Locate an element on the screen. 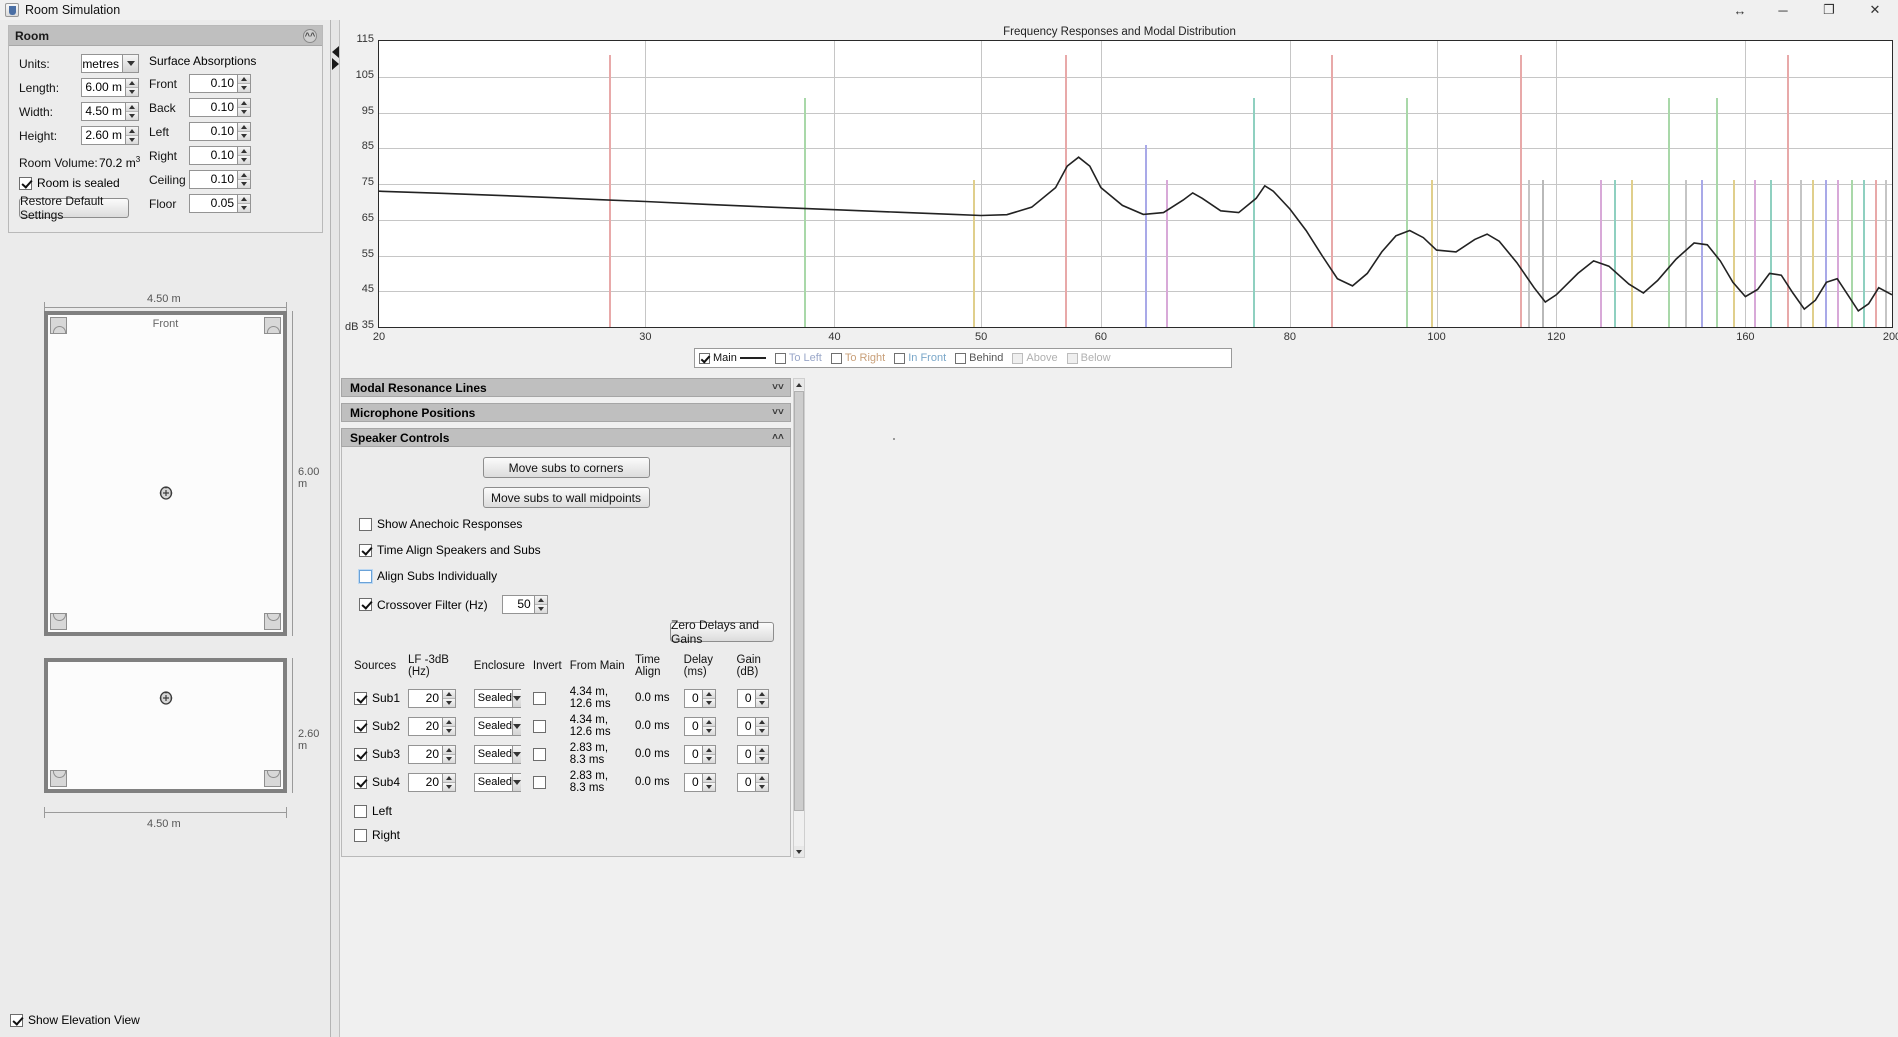 The width and height of the screenshot is (1898, 1037). absorption-stepper: 0.05 is located at coordinates (220, 203).